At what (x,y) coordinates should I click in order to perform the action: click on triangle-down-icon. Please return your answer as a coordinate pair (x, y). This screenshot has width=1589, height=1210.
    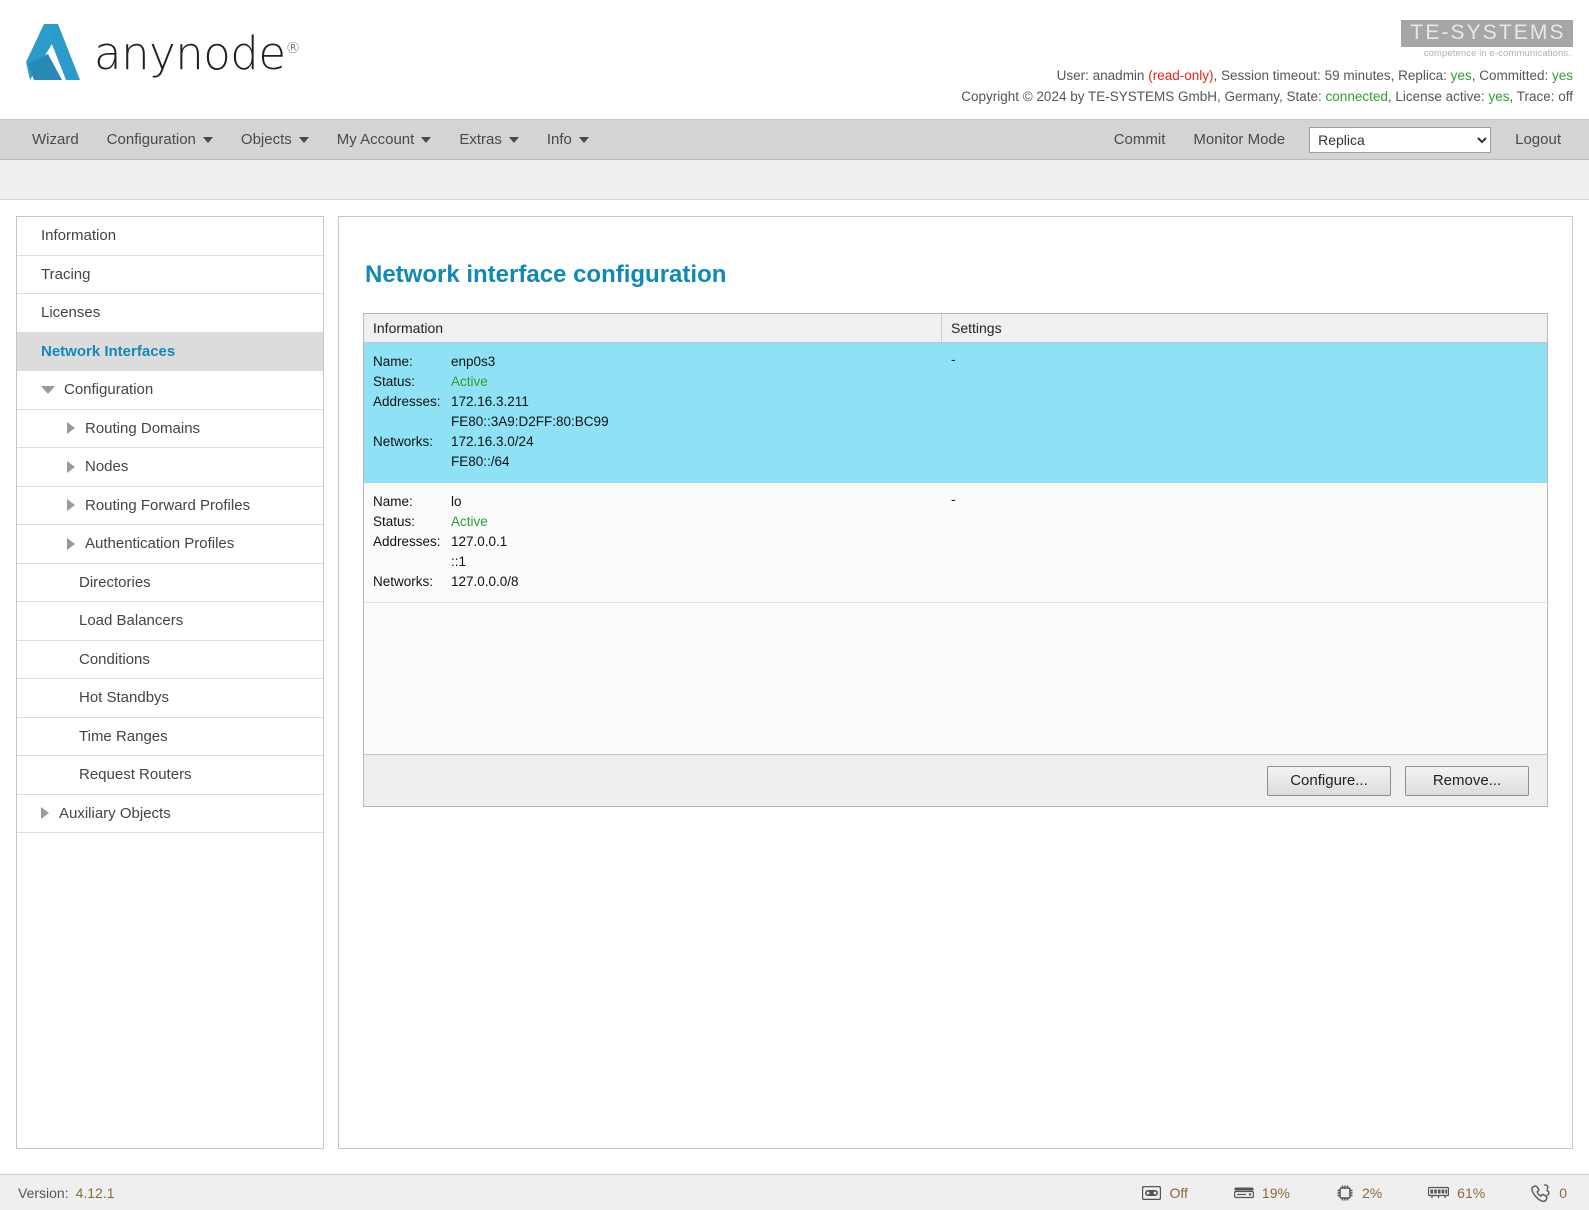
    Looking at the image, I should click on (48, 389).